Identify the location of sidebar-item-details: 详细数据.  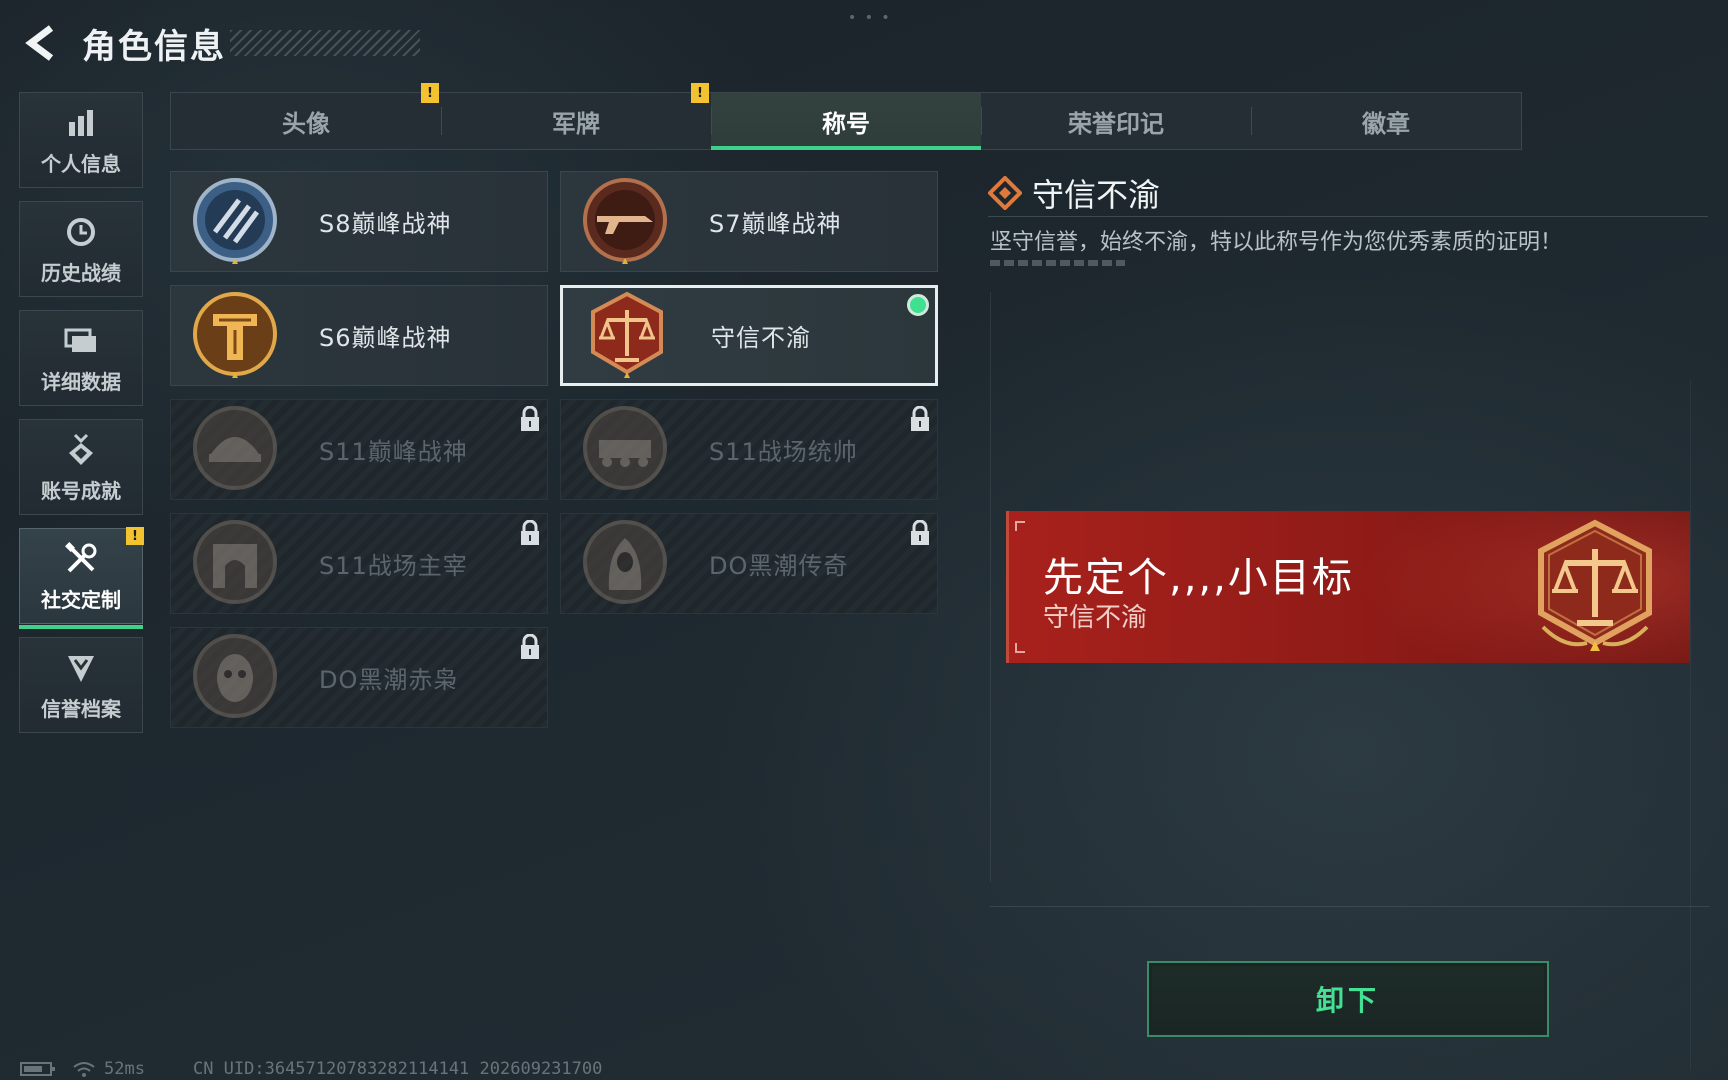
(81, 358).